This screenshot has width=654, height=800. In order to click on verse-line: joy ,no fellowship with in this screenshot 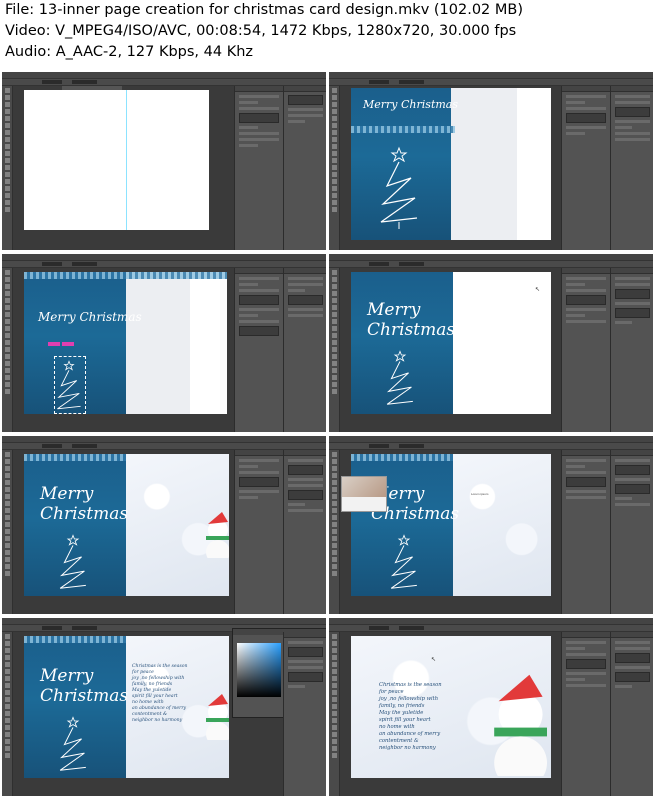, I will do `click(409, 699)`.